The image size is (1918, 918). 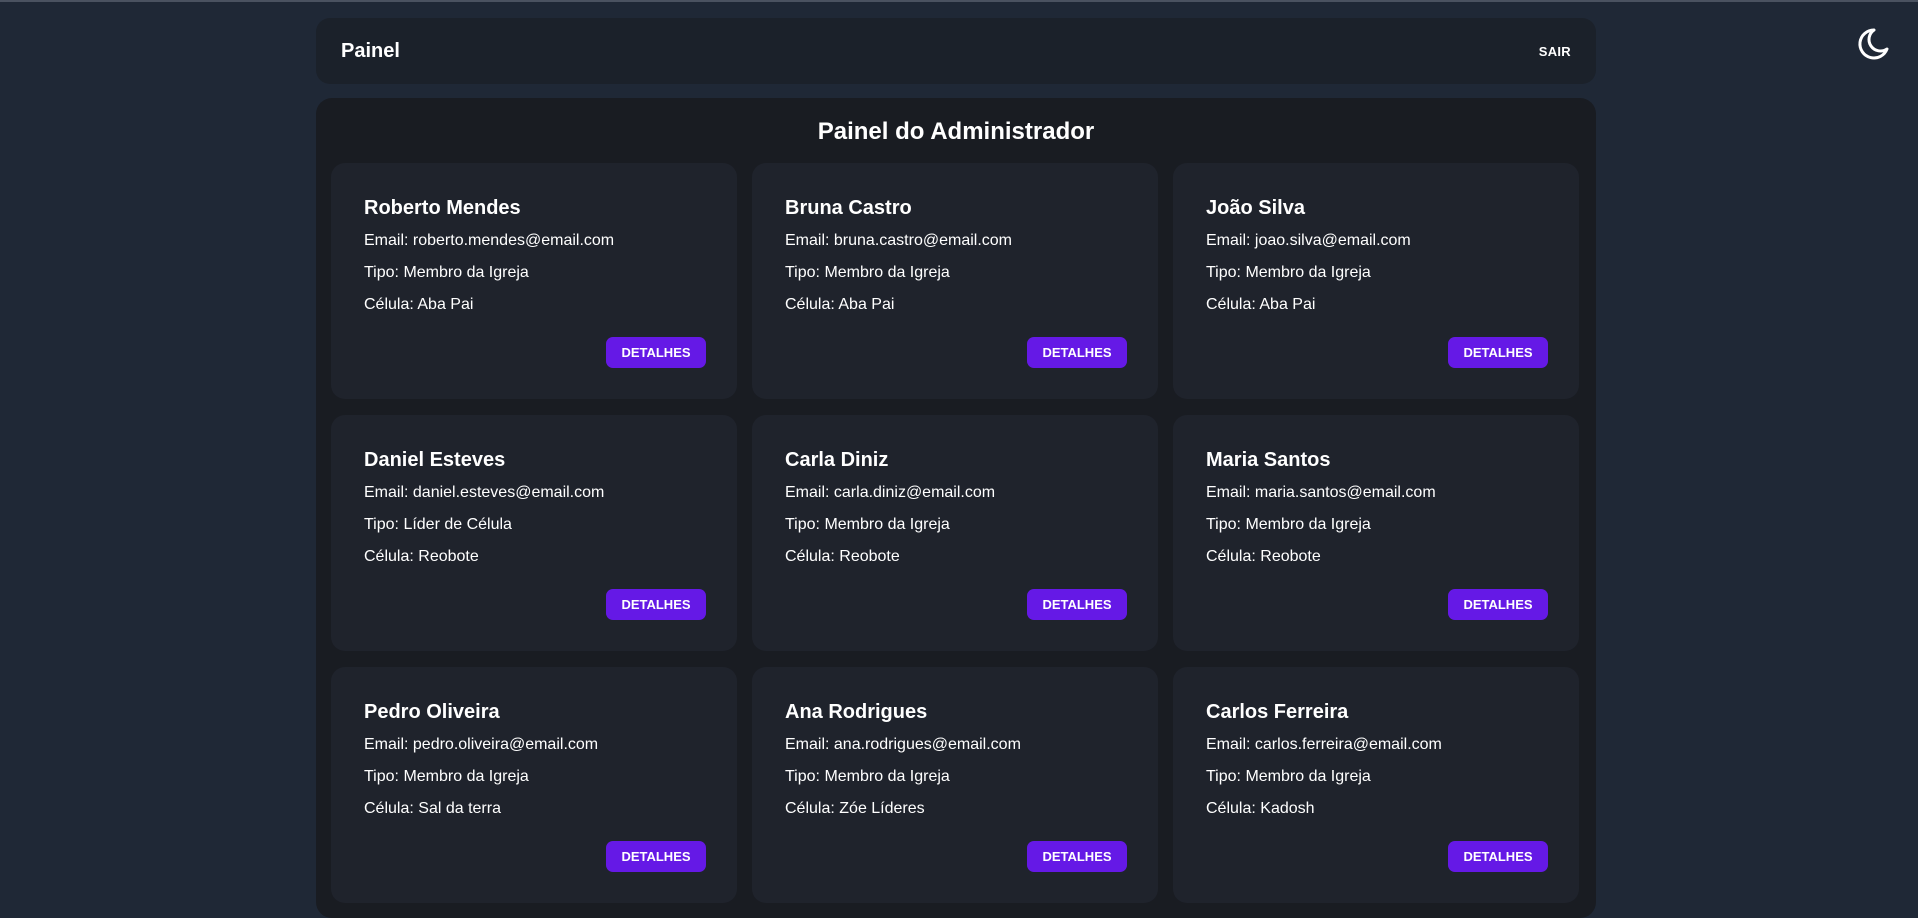 What do you see at coordinates (1348, 744) in the screenshot?
I see `member-email: carlos.ferreira@email.com` at bounding box center [1348, 744].